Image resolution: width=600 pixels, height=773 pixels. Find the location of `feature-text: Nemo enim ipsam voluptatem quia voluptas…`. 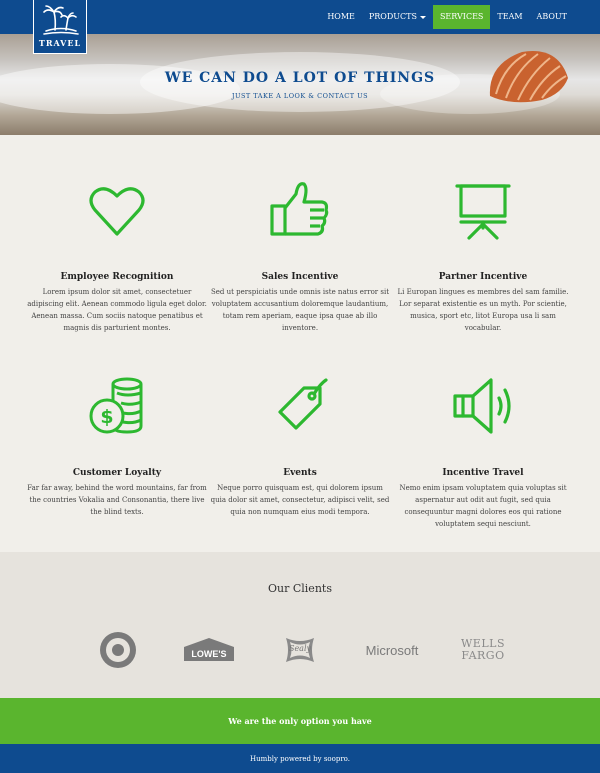

feature-text: Nemo enim ipsam voluptatem quia voluptas… is located at coordinates (483, 506).